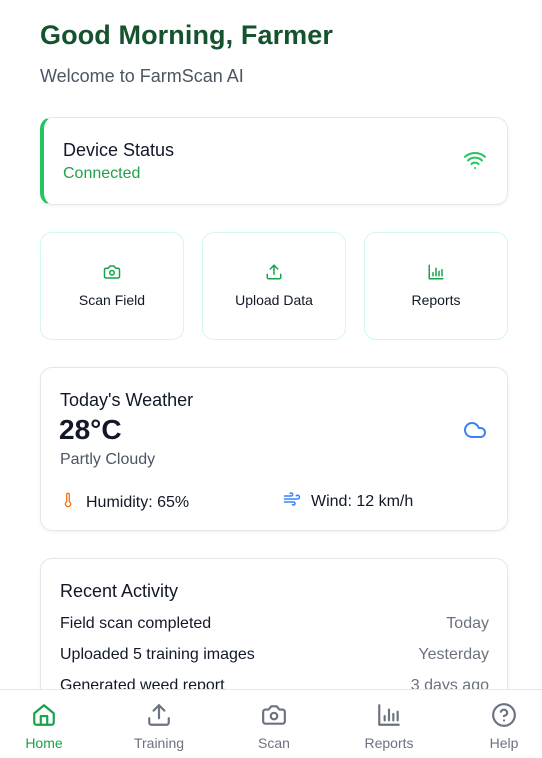 Image resolution: width=542 pixels, height=758 pixels. I want to click on nav-training: Training, so click(159, 724).